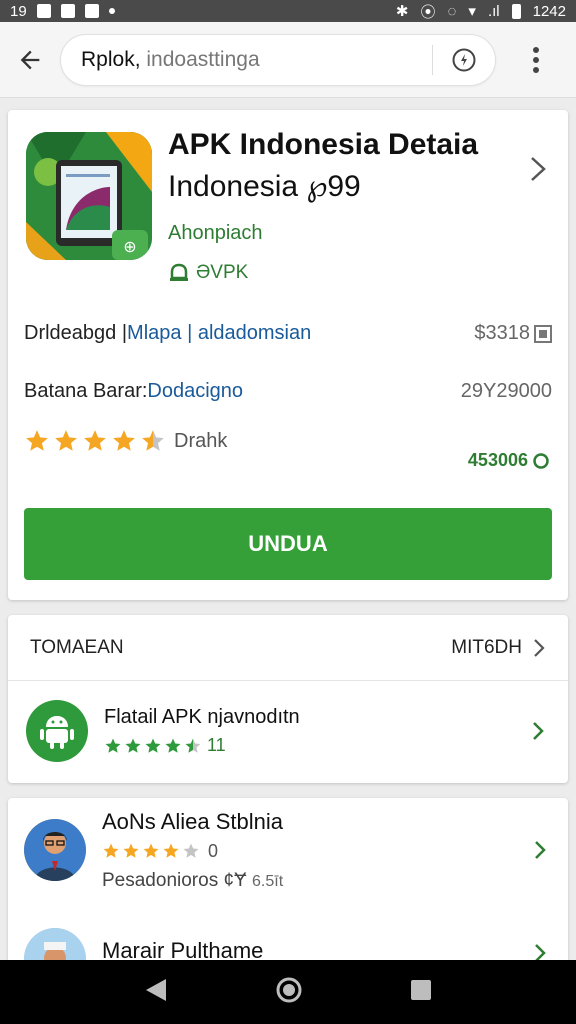 The width and height of the screenshot is (576, 1024). What do you see at coordinates (288, 11) in the screenshot?
I see `status-bar: 19 ✱ ⦿ ◌ ▾ .ıl 1242` at bounding box center [288, 11].